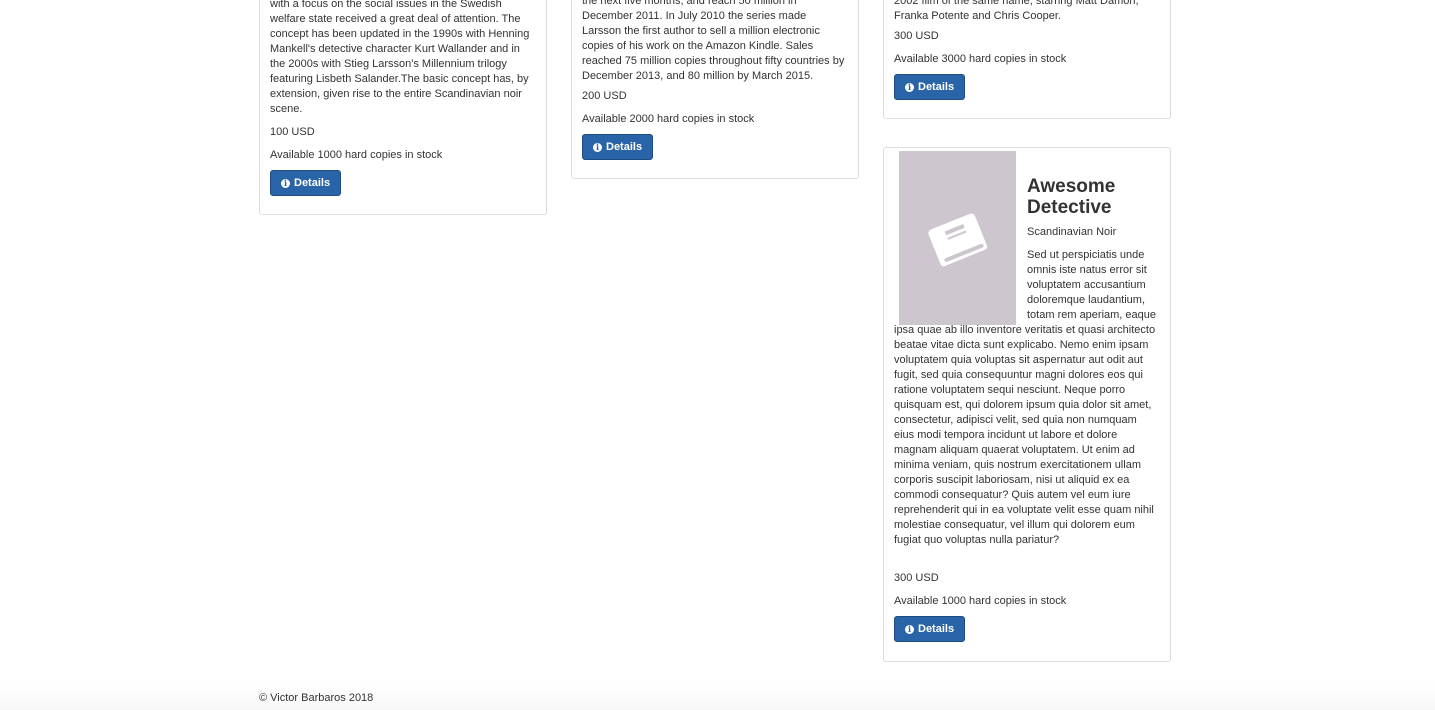 Image resolution: width=1435 pixels, height=710 pixels. I want to click on book-price: 100 USD, so click(292, 132).